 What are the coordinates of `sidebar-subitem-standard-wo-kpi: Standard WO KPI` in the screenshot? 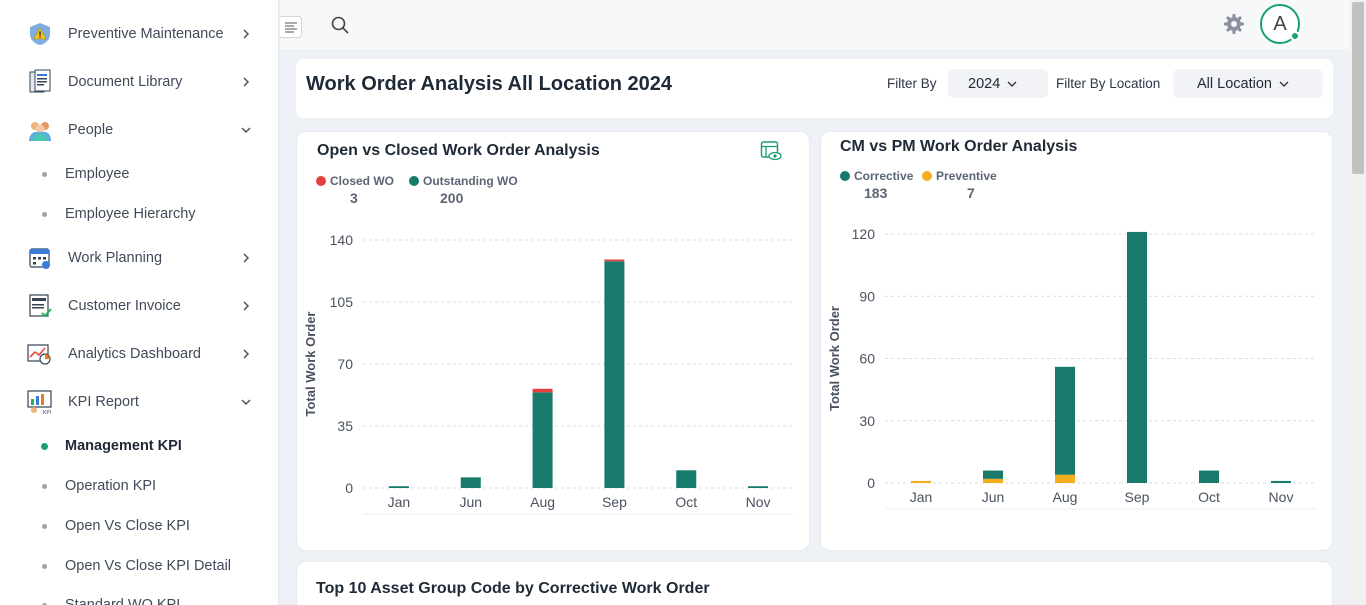 It's located at (139, 597).